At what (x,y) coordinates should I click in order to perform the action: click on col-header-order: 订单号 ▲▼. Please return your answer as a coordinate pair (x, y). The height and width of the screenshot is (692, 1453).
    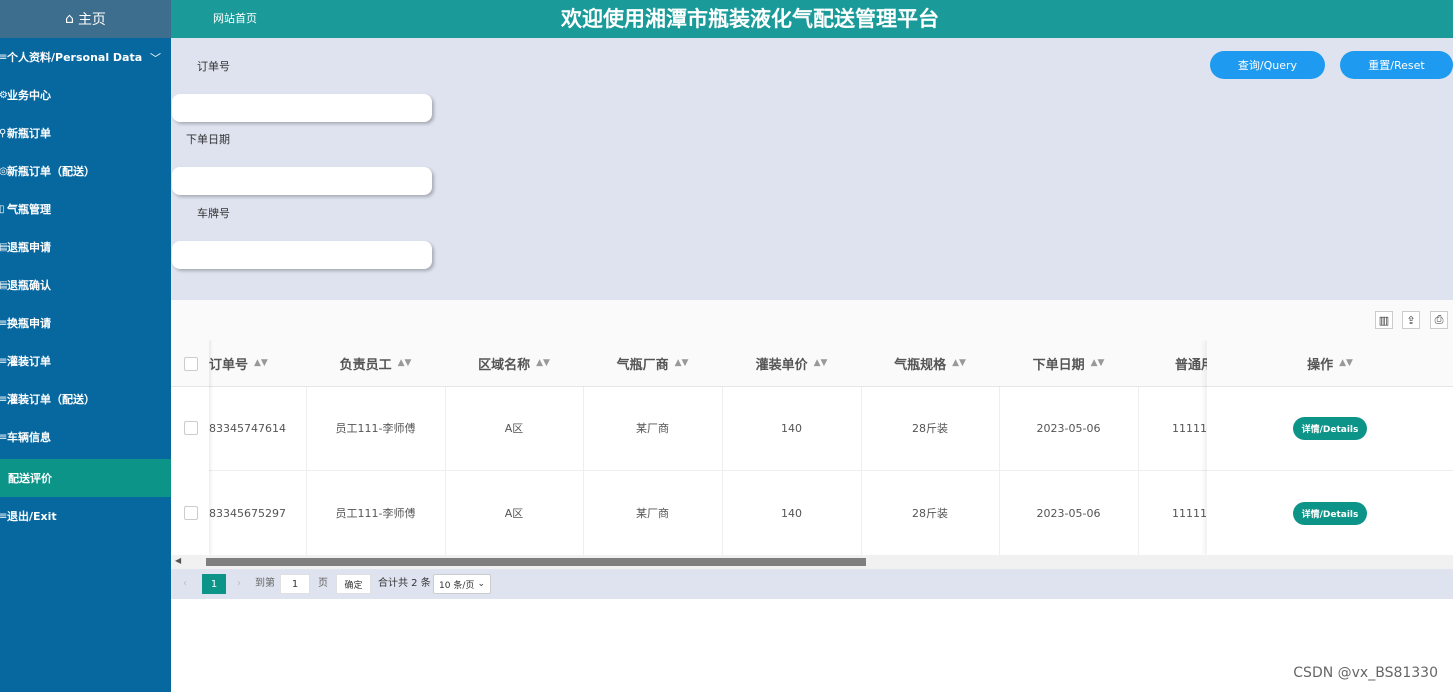
    Looking at the image, I should click on (239, 363).